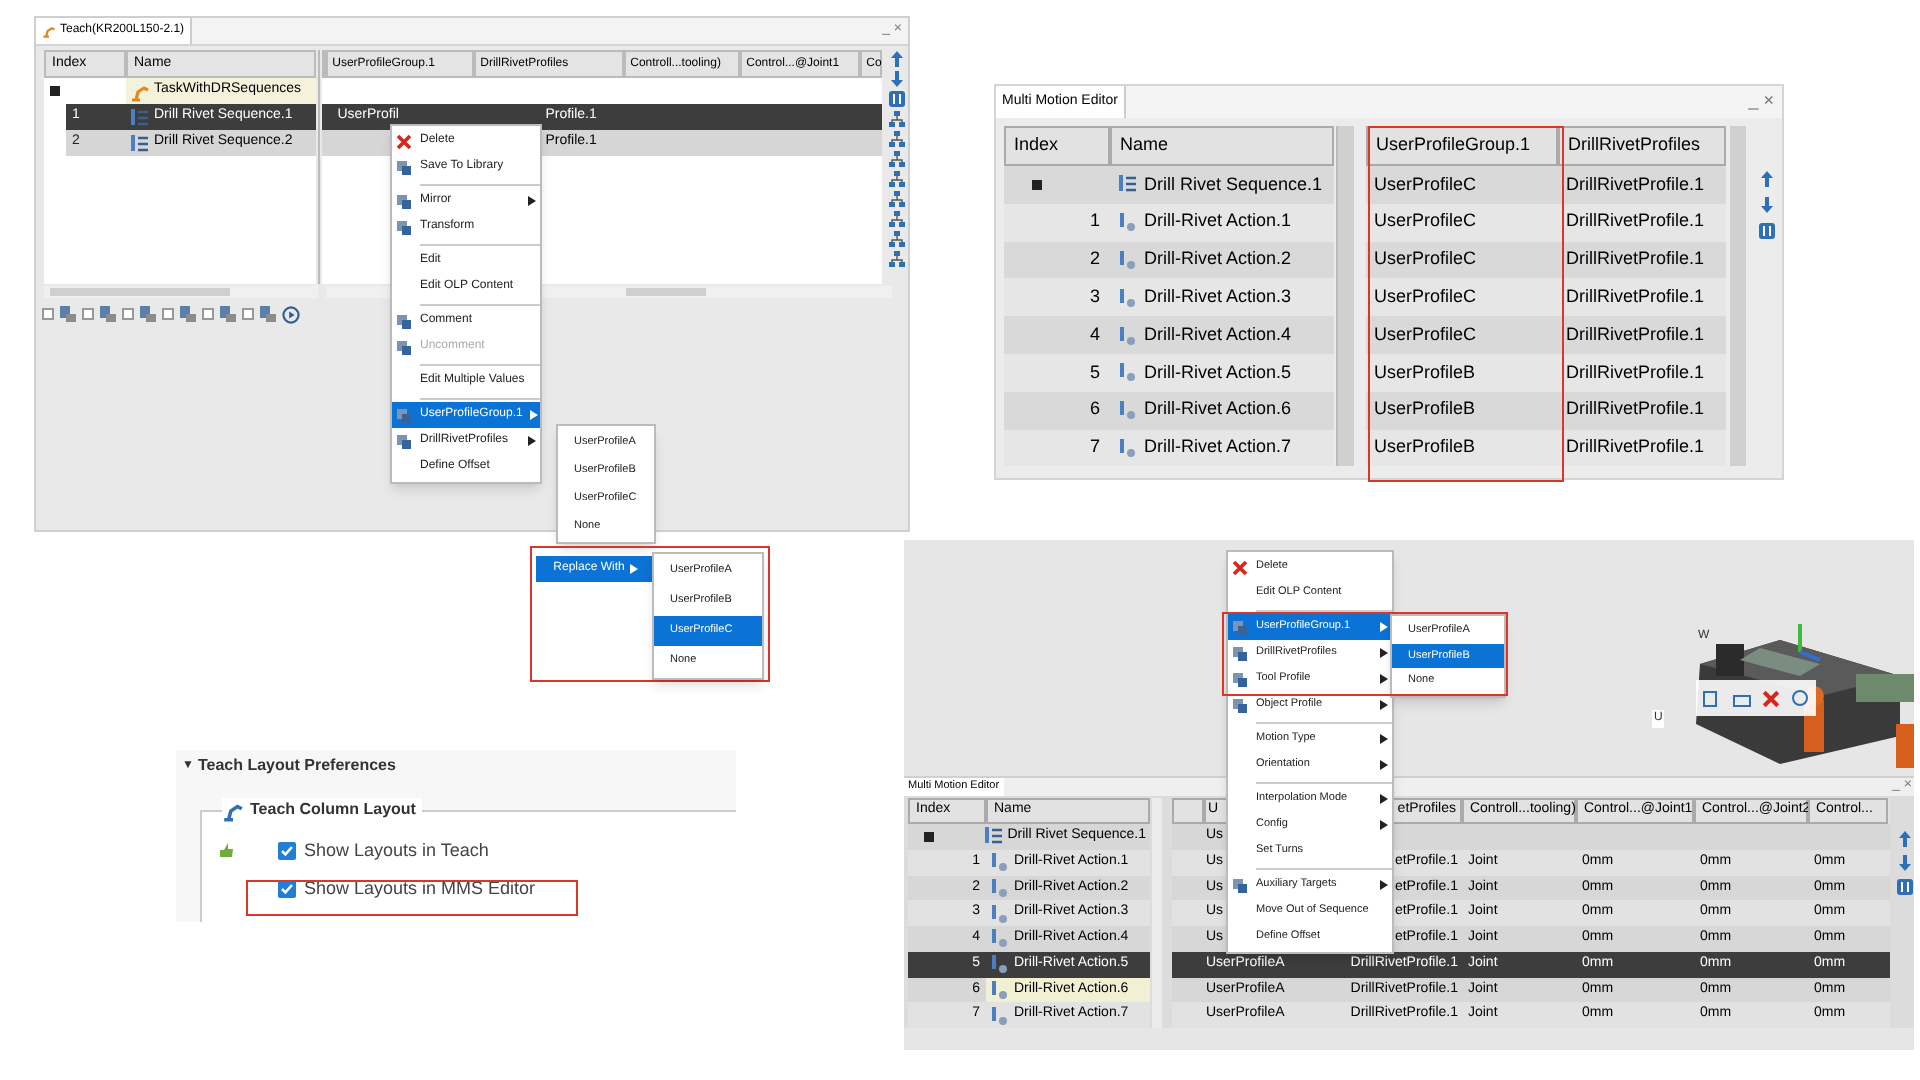 The height and width of the screenshot is (1080, 1920). I want to click on column-header: Name, so click(1222, 146).